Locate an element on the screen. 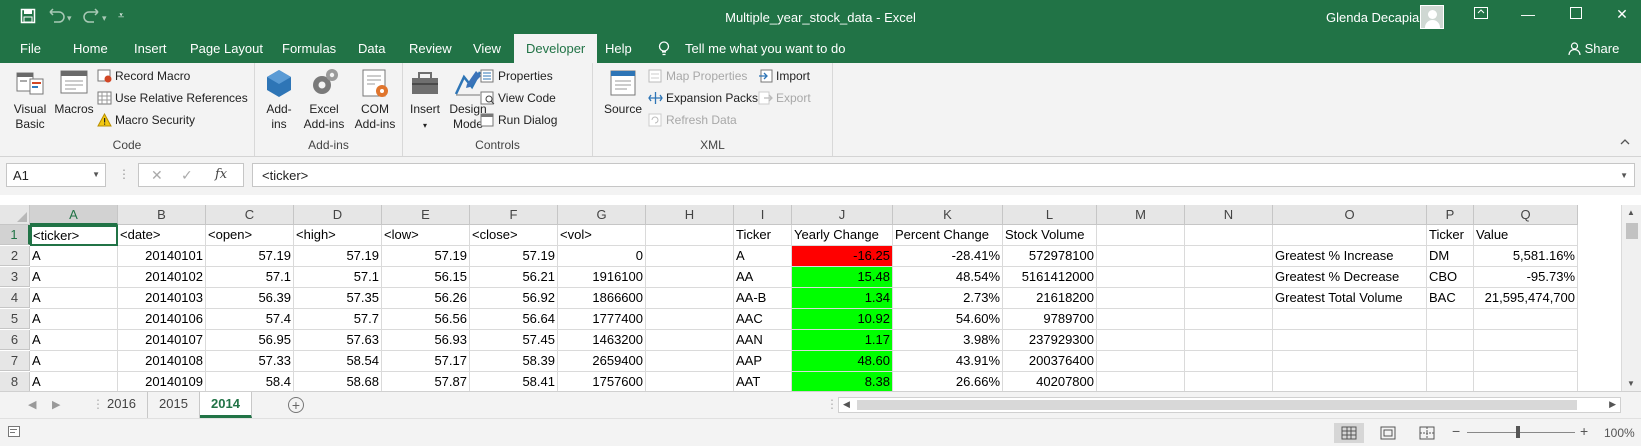 This screenshot has height=446, width=1641. row-header: 4 is located at coordinates (15, 298).